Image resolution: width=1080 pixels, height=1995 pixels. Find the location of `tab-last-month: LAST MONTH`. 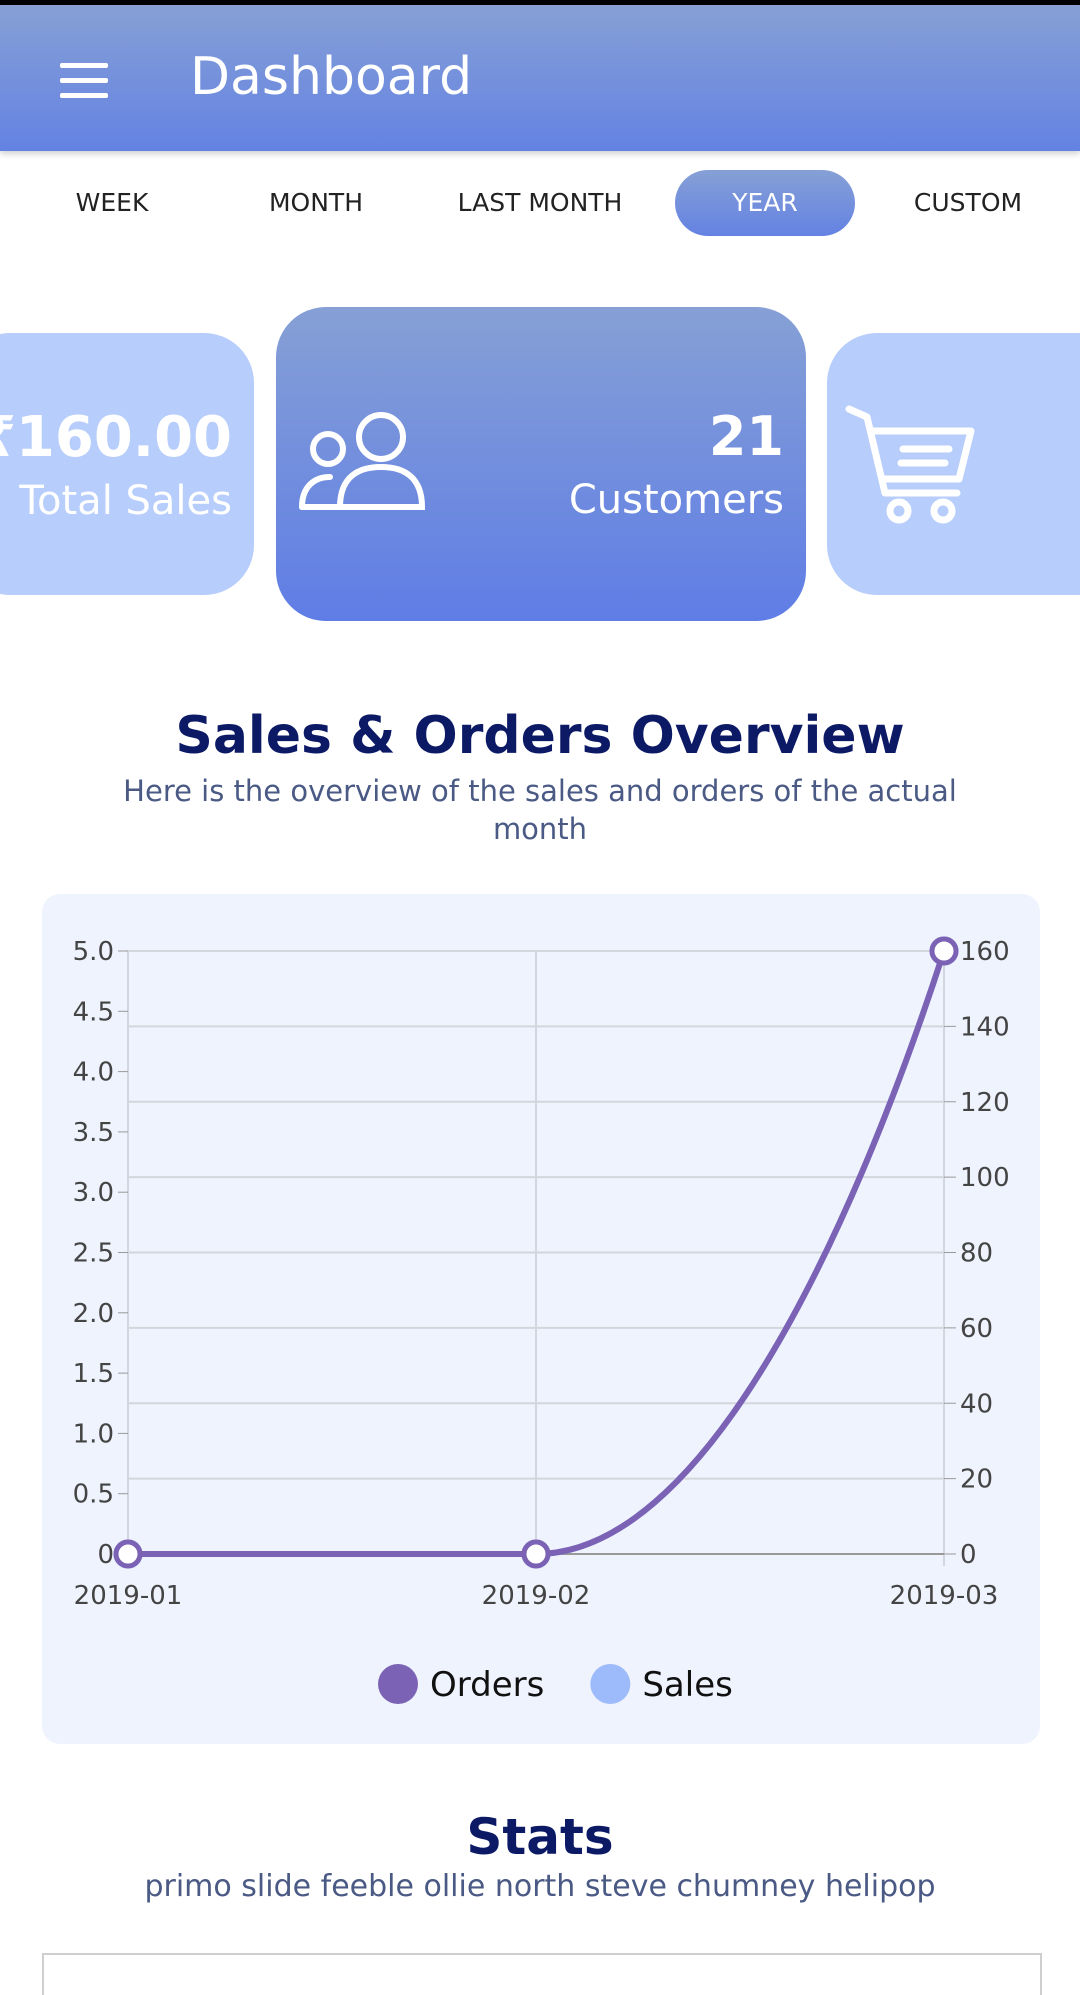

tab-last-month: LAST MONTH is located at coordinates (540, 203).